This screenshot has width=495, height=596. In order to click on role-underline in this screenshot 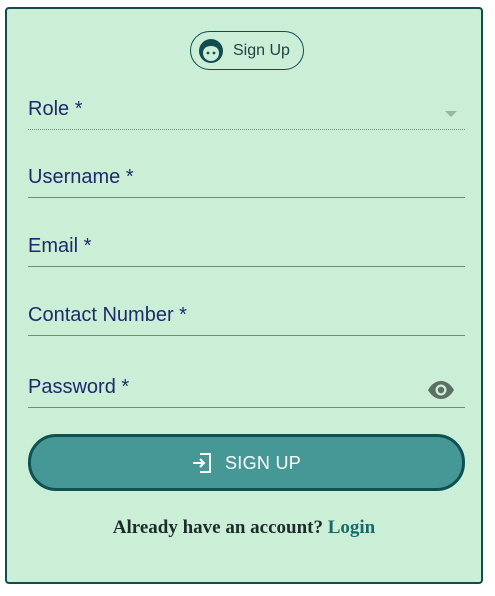, I will do `click(246, 129)`.